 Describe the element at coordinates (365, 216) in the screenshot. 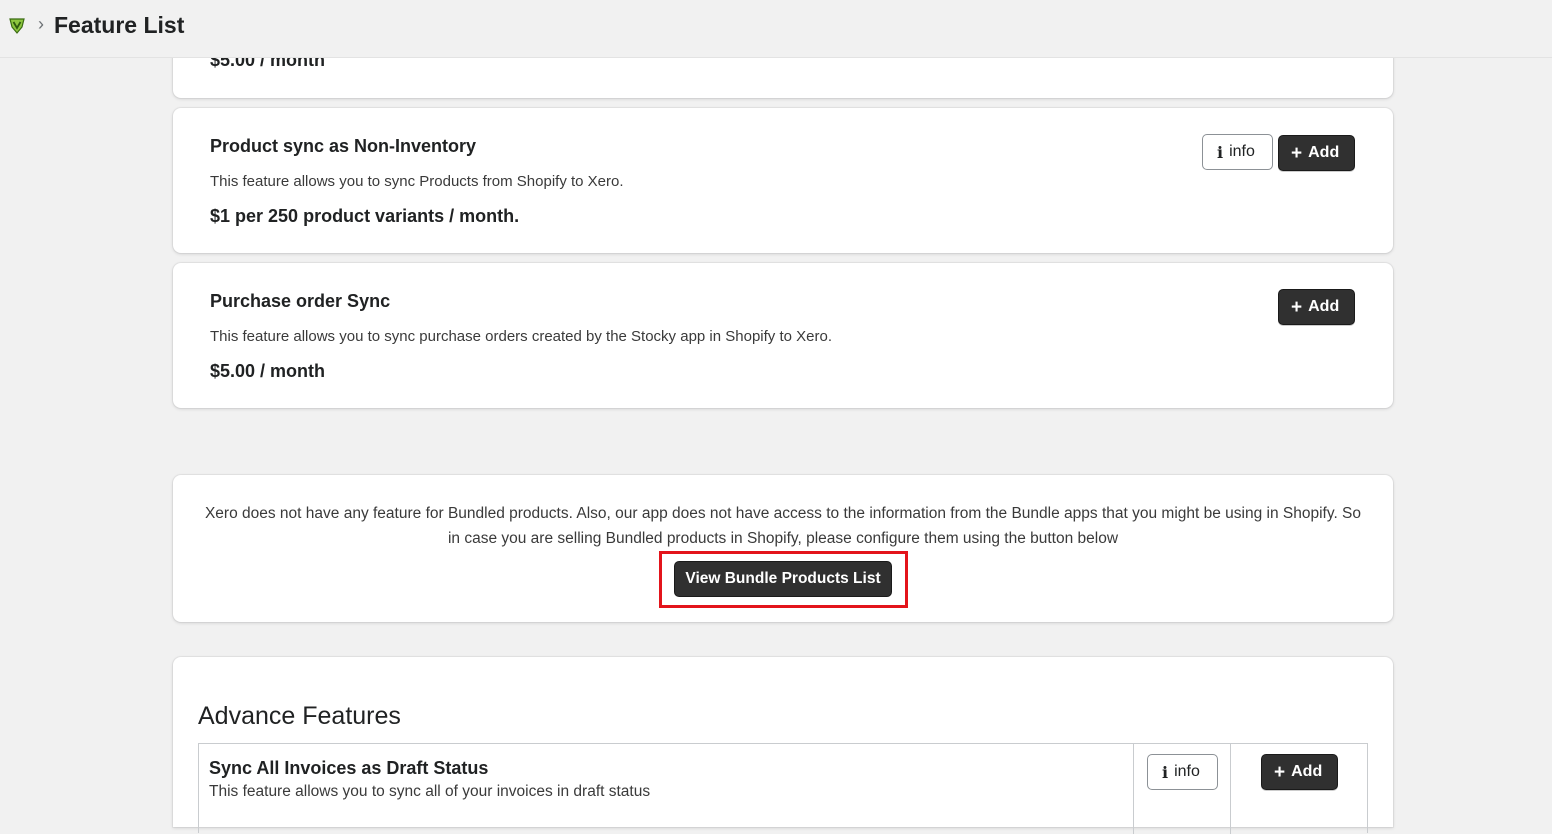

I see `feature-price: $1 per 250 product variants / month.` at that location.